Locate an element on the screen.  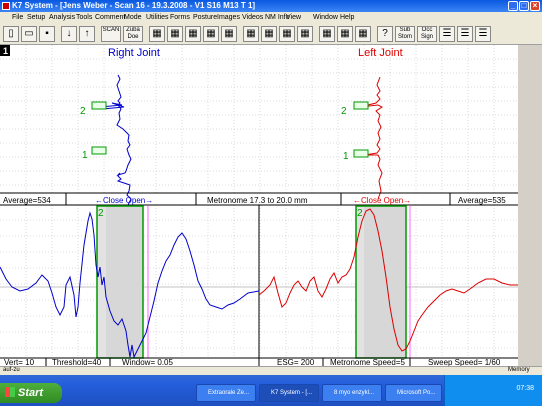
sub-stom-icon: Sub Stom is located at coordinates (404, 33).